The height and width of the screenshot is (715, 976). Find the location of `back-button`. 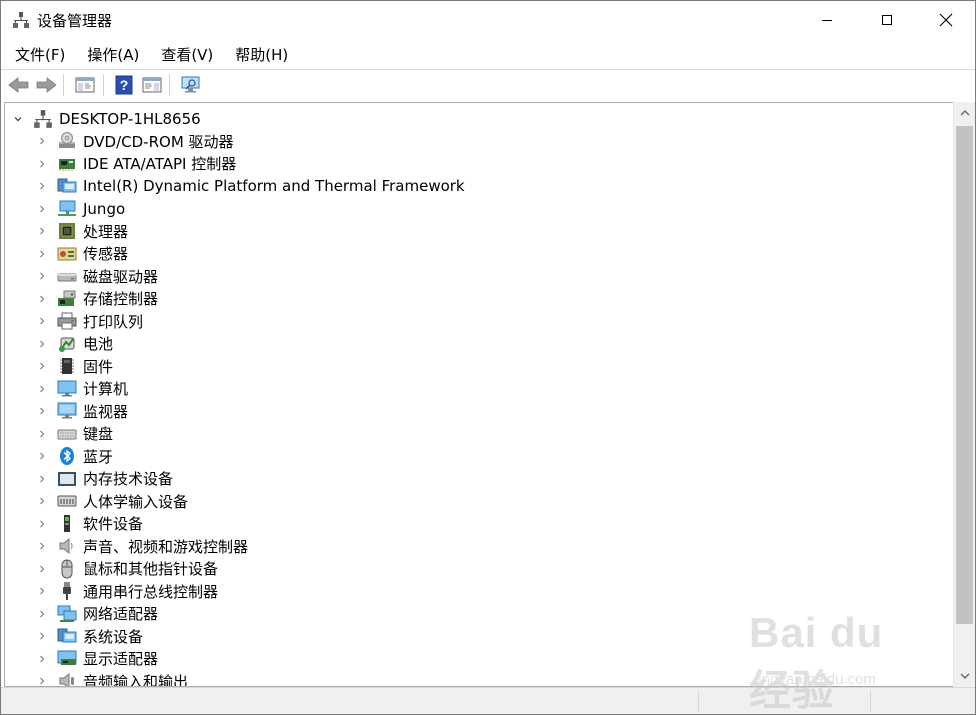

back-button is located at coordinates (19, 85).